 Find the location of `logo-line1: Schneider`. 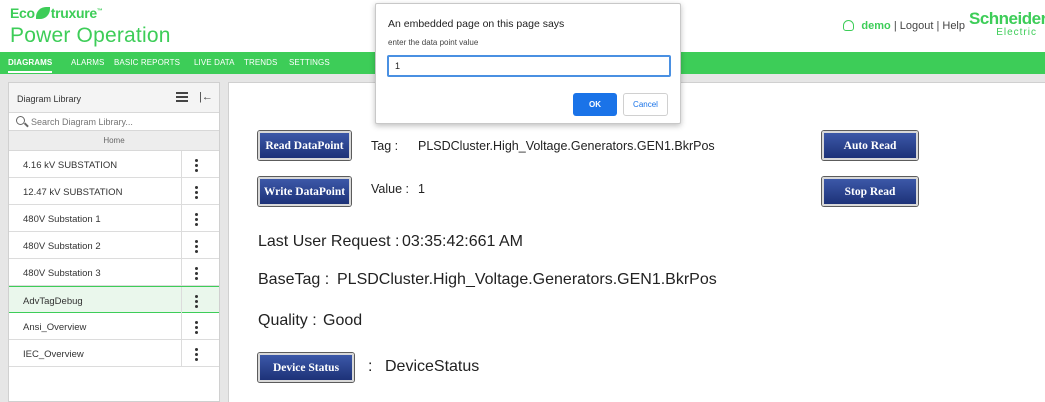

logo-line1: Schneider is located at coordinates (1007, 18).